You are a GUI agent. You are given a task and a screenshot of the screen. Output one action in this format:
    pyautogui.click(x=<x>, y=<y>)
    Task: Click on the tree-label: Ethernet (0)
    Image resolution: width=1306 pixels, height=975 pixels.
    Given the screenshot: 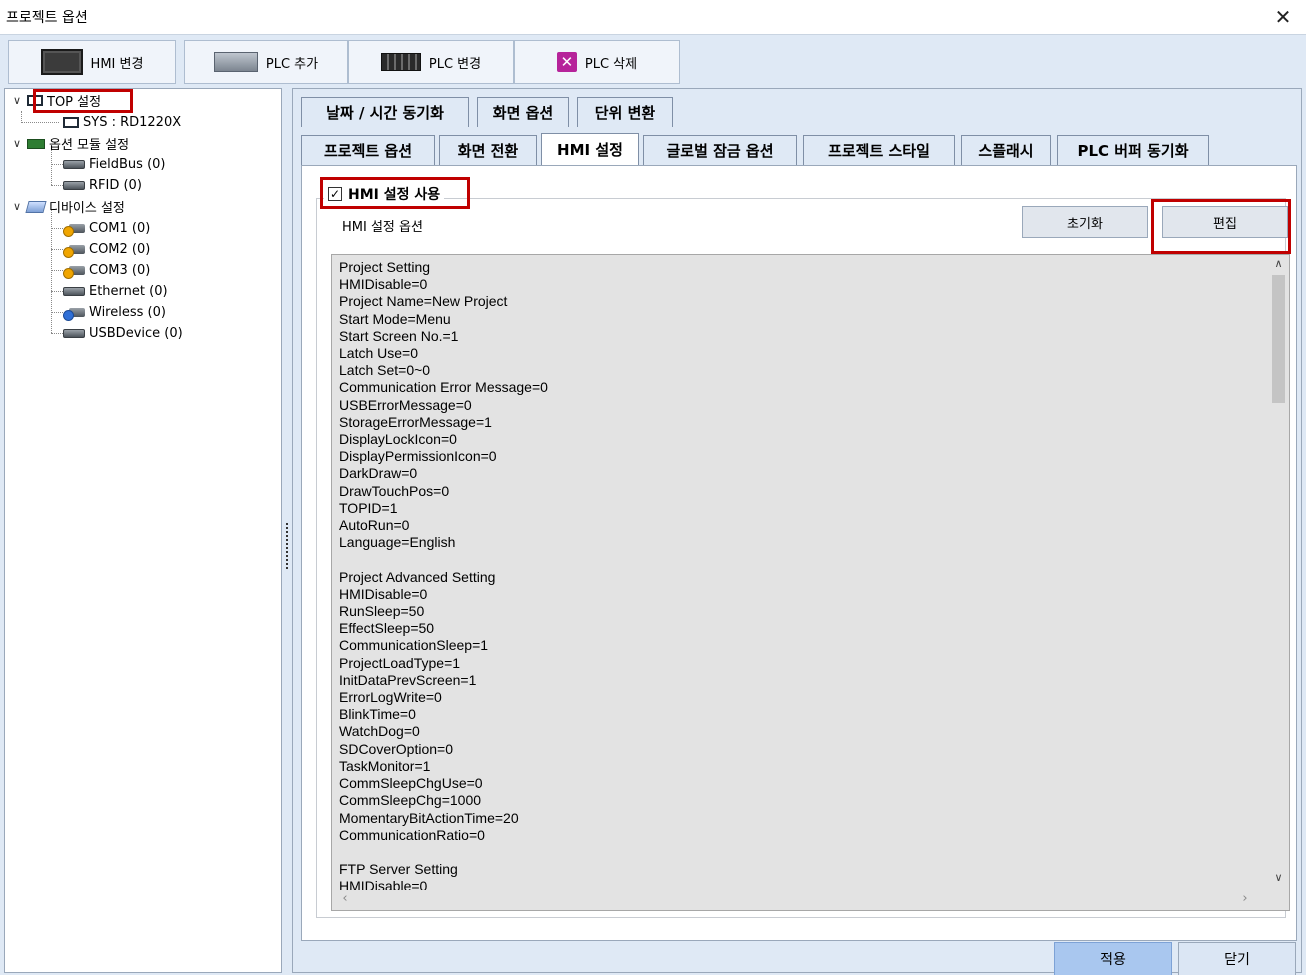 What is the action you would take?
    pyautogui.click(x=128, y=291)
    